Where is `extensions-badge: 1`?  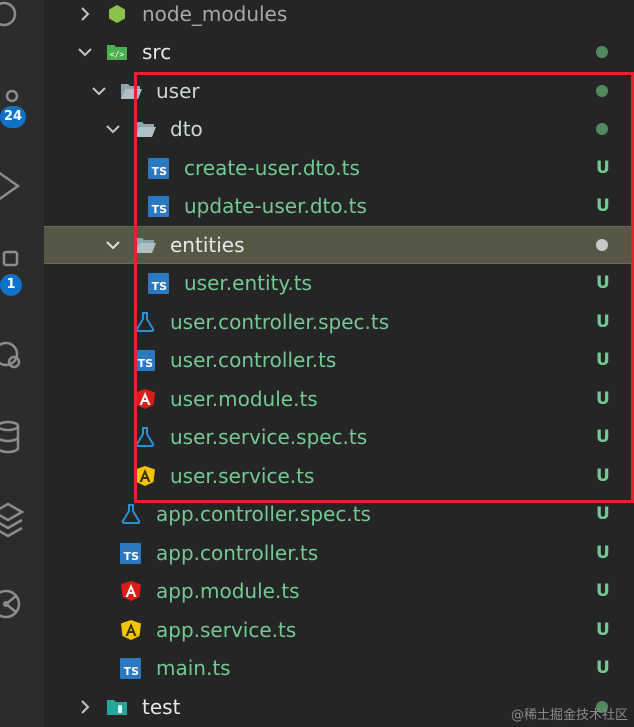 extensions-badge: 1 is located at coordinates (11, 285).